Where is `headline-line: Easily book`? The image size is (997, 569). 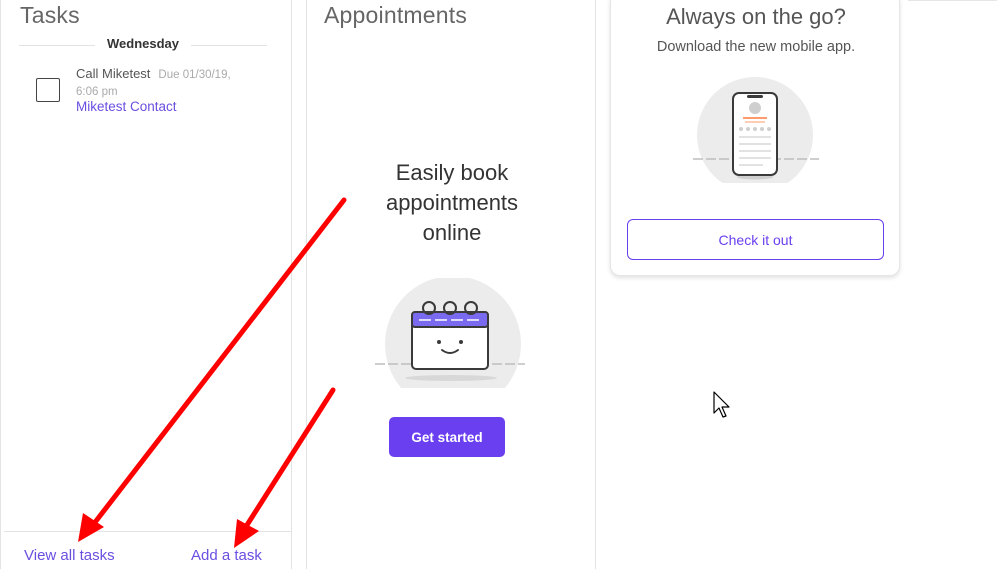
headline-line: Easily book is located at coordinates (452, 172).